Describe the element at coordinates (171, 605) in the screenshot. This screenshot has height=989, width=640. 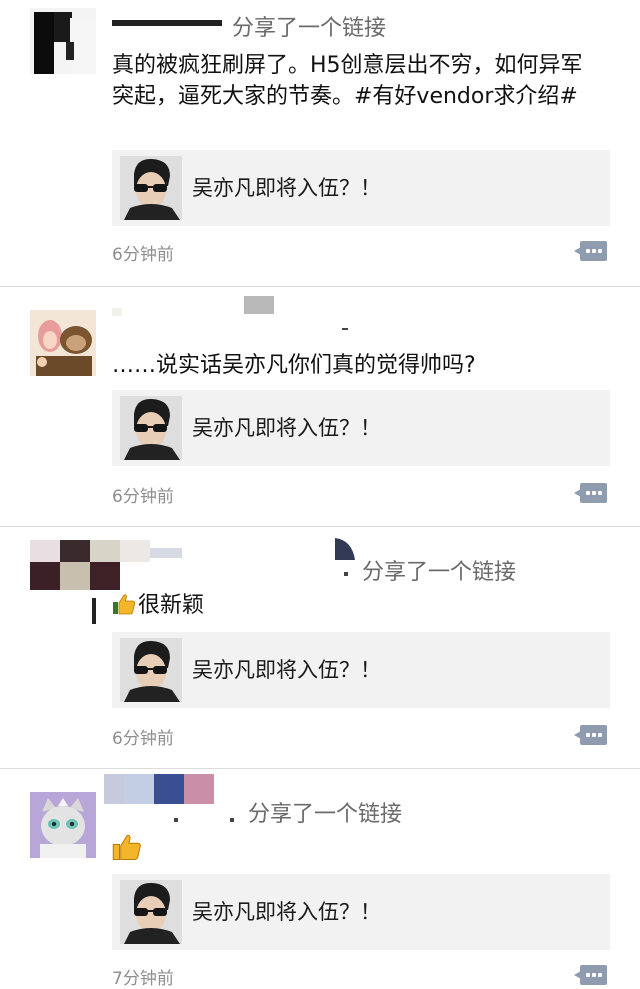
I see `post-text: 很新颖` at that location.